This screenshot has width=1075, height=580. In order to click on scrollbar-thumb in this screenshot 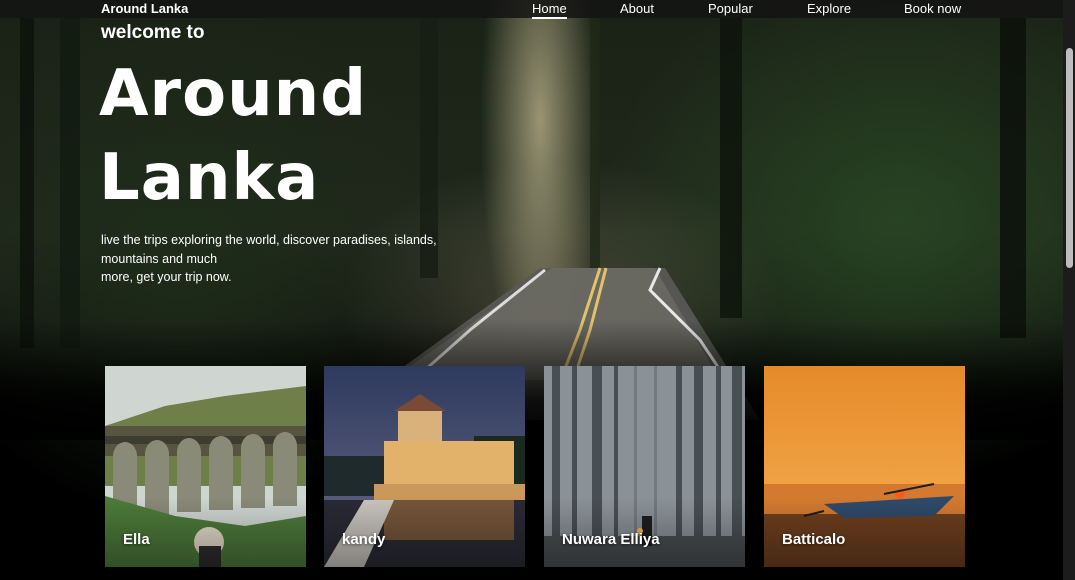, I will do `click(1069, 158)`.